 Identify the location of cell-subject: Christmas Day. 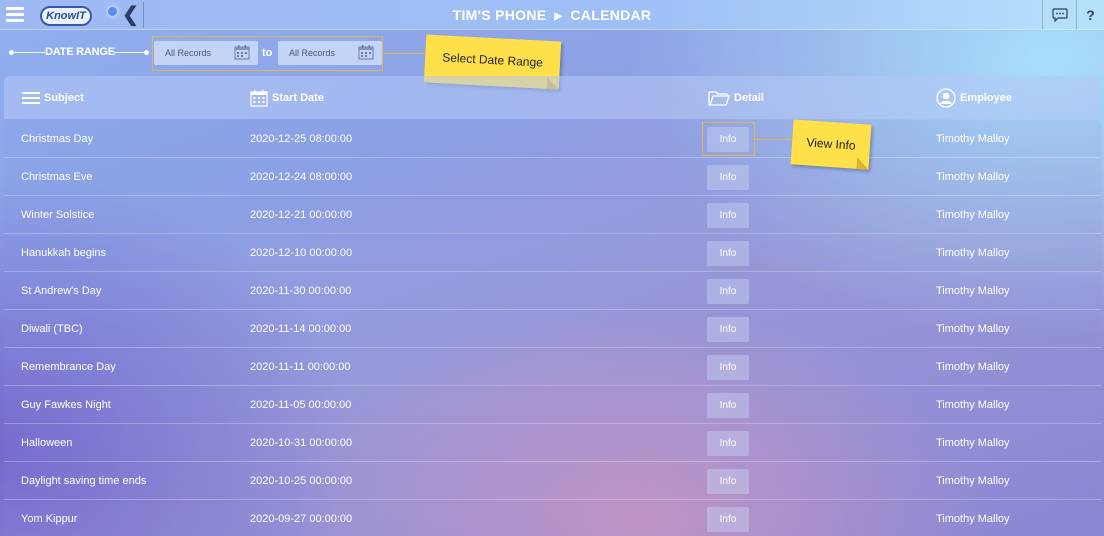
(57, 139).